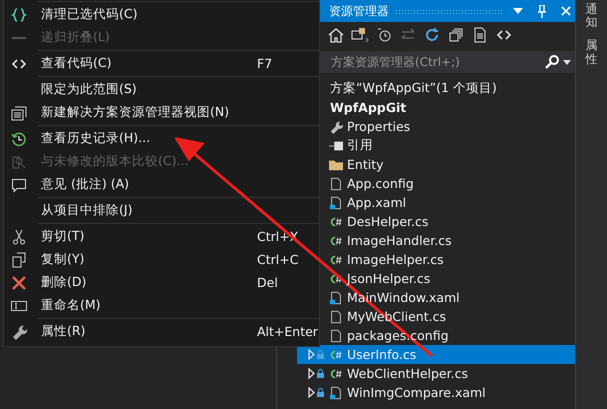  Describe the element at coordinates (567, 62) in the screenshot. I see `caret-icon` at that location.